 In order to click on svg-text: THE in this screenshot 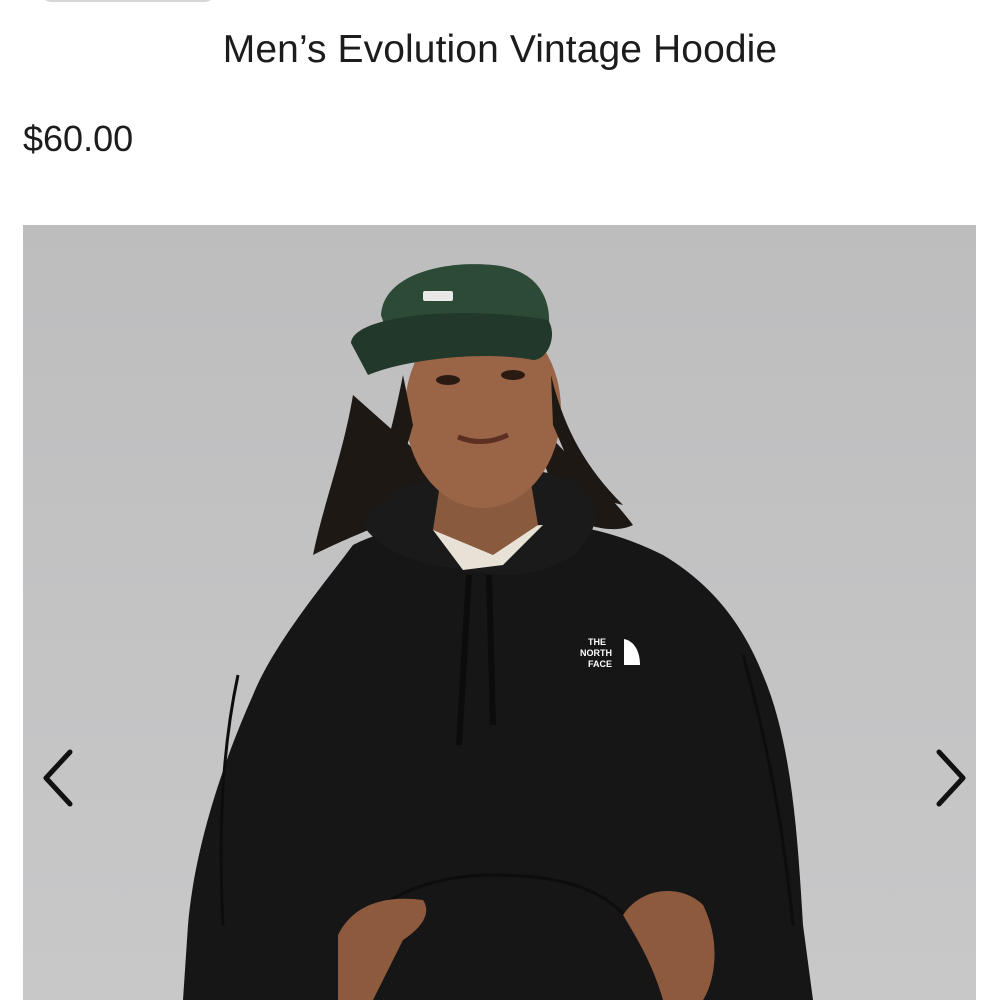, I will do `click(597, 642)`.